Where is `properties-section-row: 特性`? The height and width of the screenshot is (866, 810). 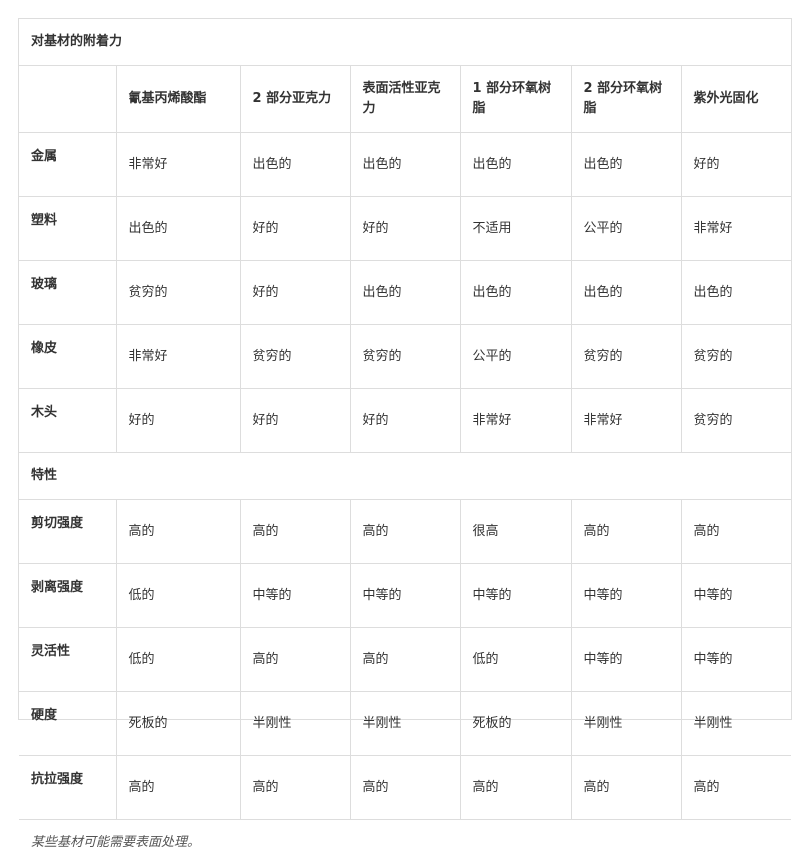
properties-section-row: 特性 is located at coordinates (405, 476).